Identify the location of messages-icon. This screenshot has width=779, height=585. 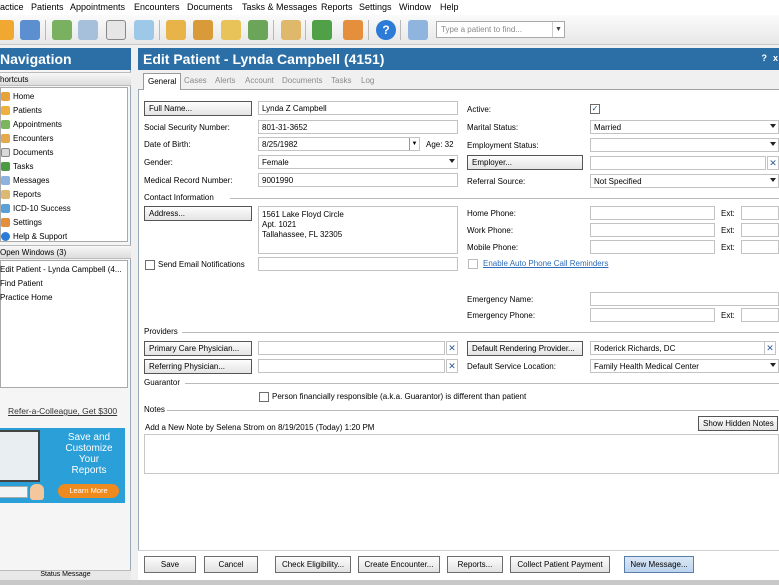
(5, 180).